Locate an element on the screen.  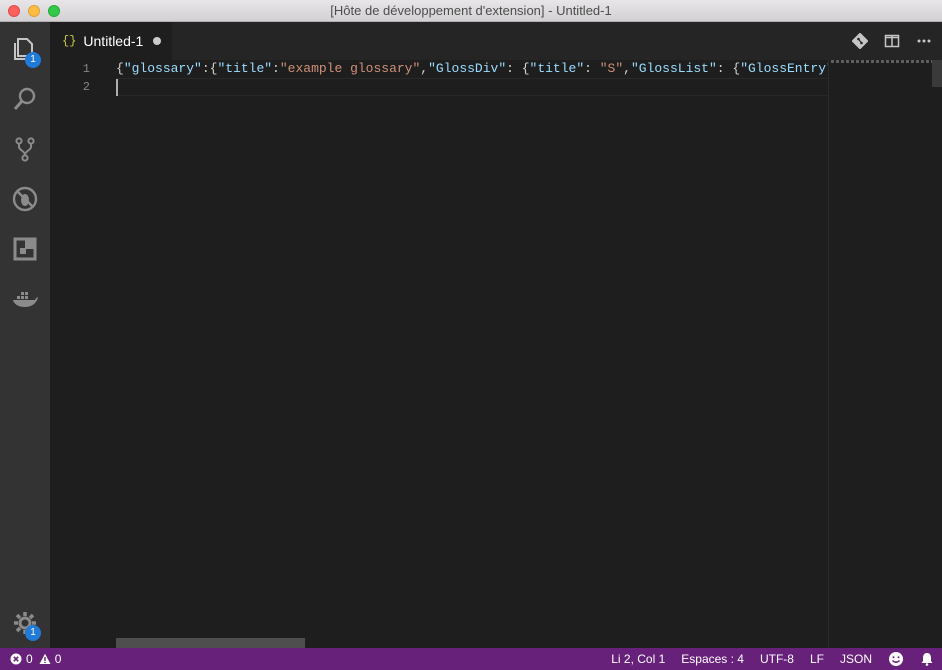
warnings-value: 0 is located at coordinates (58, 659).